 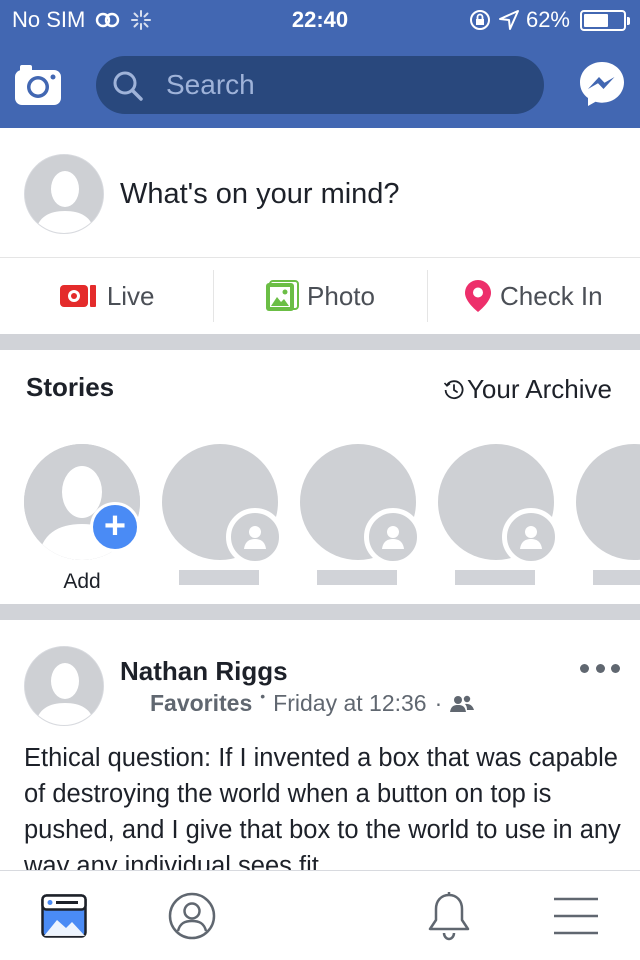 I want to click on story-overflow-clip, so click(x=608, y=509).